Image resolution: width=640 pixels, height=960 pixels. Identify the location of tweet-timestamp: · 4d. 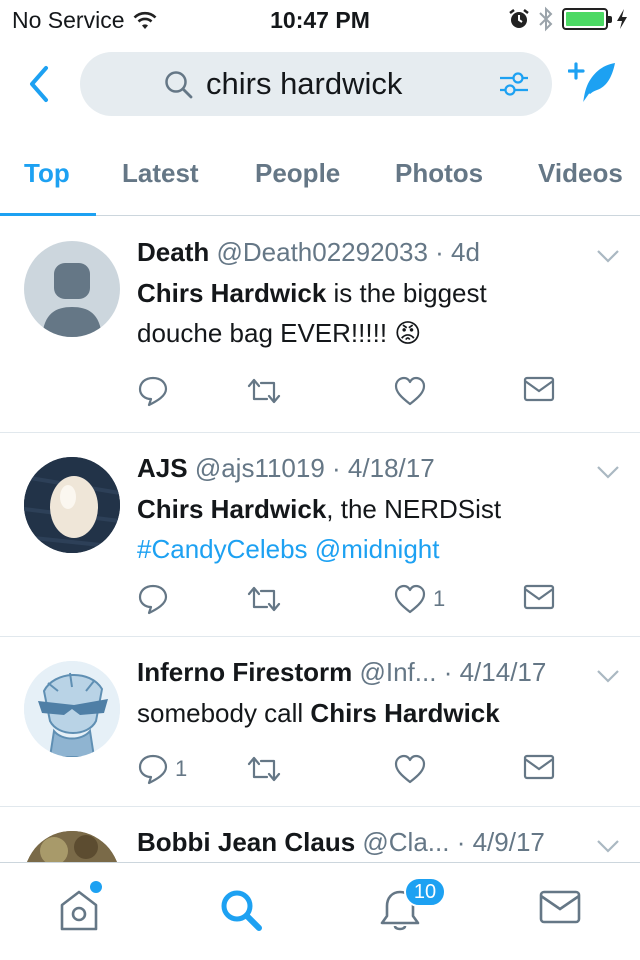
(457, 252).